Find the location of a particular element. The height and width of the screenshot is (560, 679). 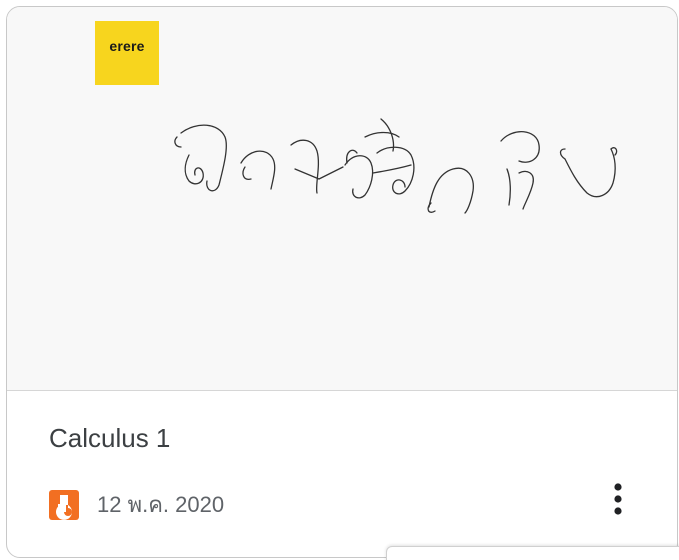

jamboard-icon is located at coordinates (64, 504).